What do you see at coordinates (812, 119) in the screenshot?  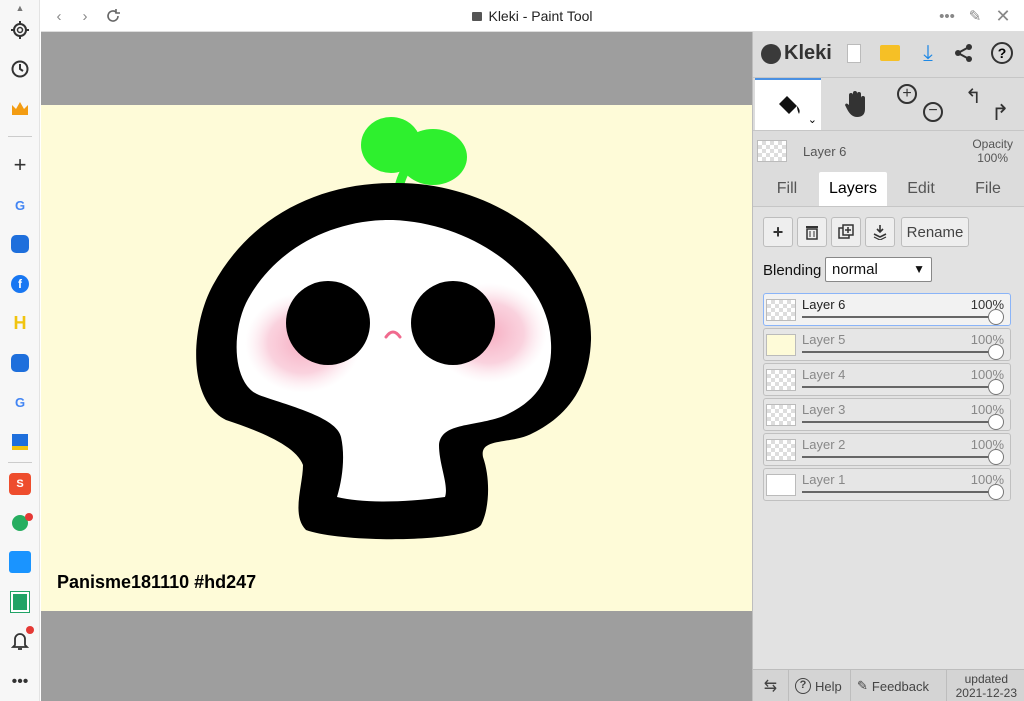 I see `chevron-down-icon: ⌄` at bounding box center [812, 119].